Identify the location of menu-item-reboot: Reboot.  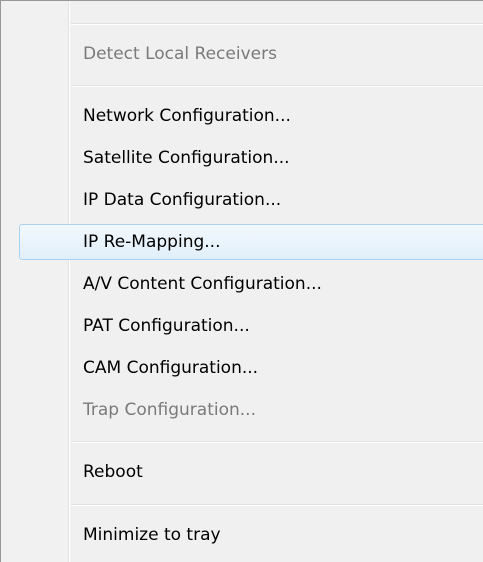
(251, 472).